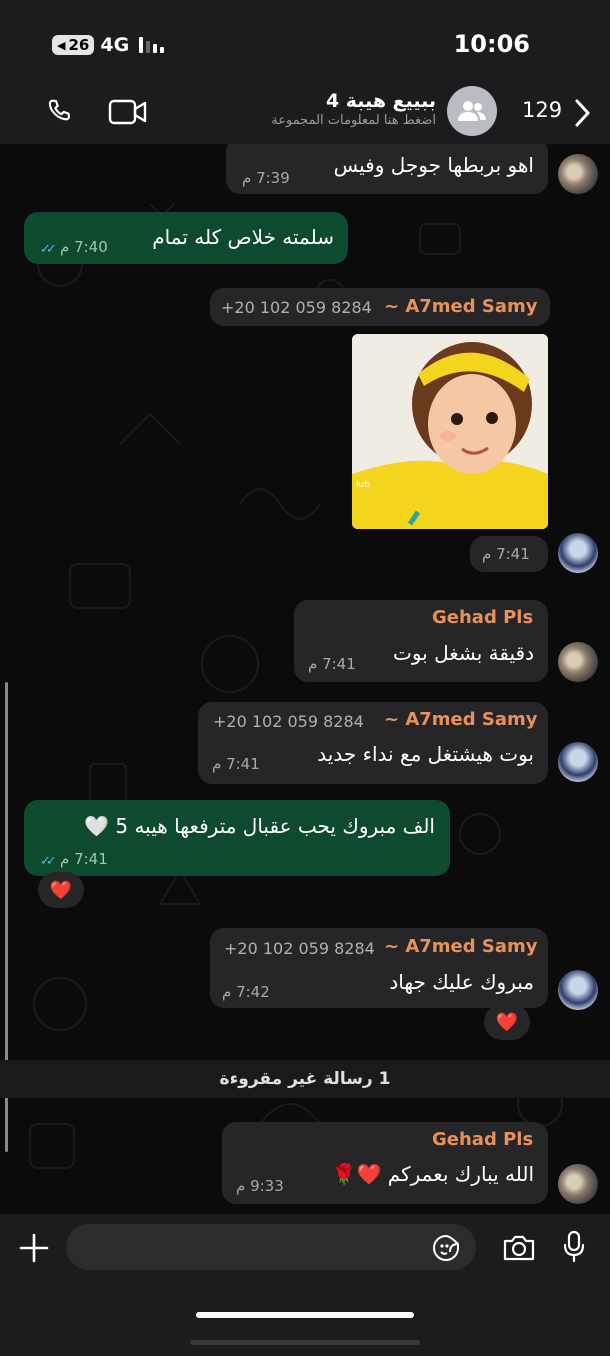 This screenshot has width=610, height=1356. What do you see at coordinates (582, 115) in the screenshot?
I see `chevron-right-icon` at bounding box center [582, 115].